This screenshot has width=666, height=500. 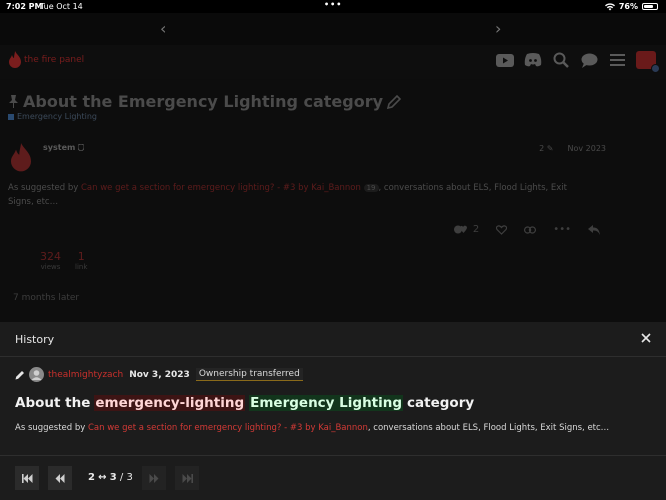 What do you see at coordinates (530, 229) in the screenshot?
I see `link-icon` at bounding box center [530, 229].